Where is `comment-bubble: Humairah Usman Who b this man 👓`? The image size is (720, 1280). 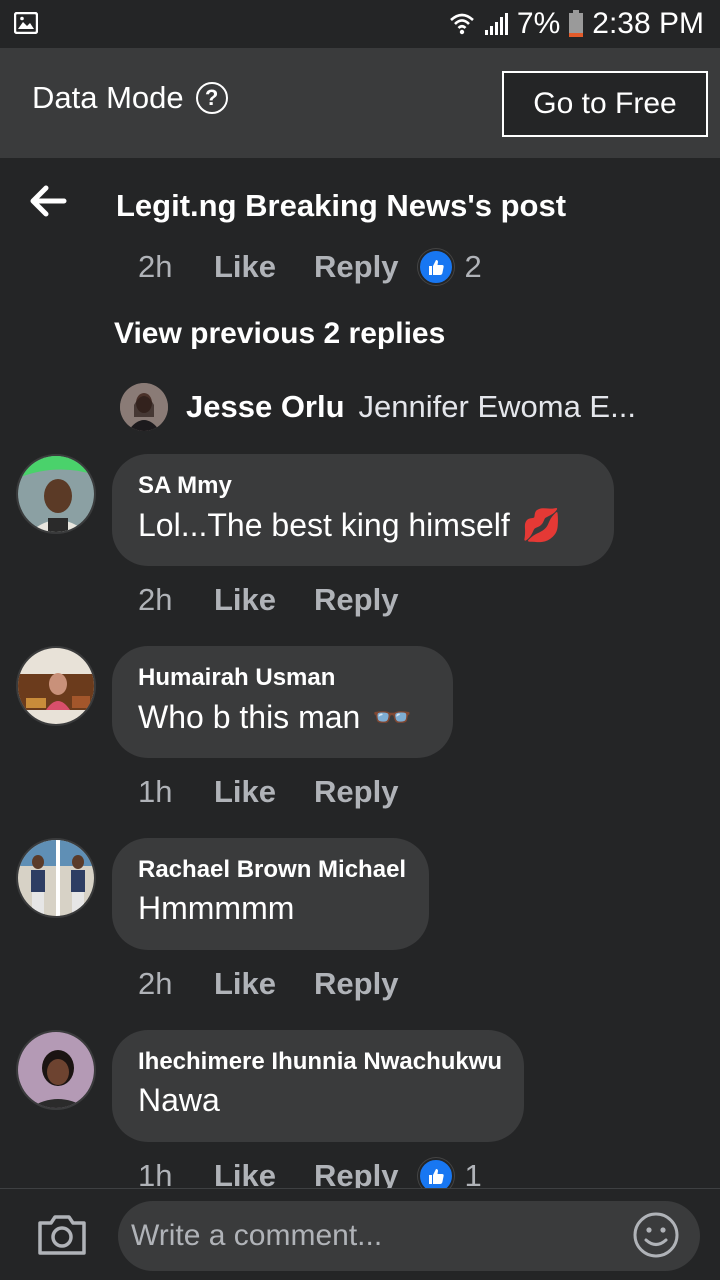 comment-bubble: Humairah Usman Who b this man 👓 is located at coordinates (282, 702).